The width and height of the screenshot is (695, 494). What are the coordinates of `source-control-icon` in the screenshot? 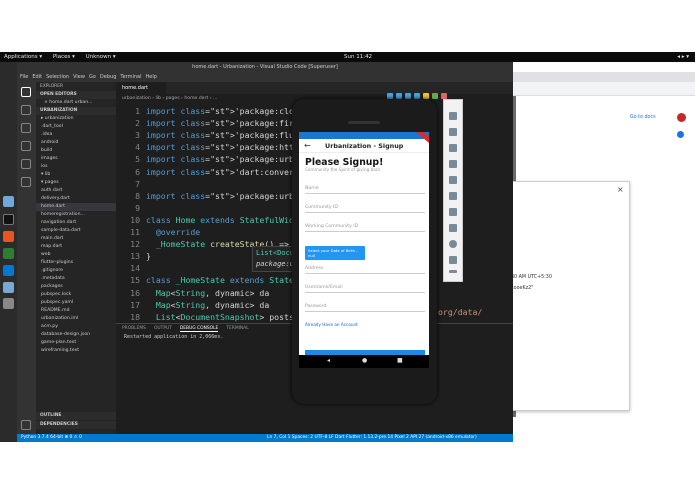 It's located at (26, 128).